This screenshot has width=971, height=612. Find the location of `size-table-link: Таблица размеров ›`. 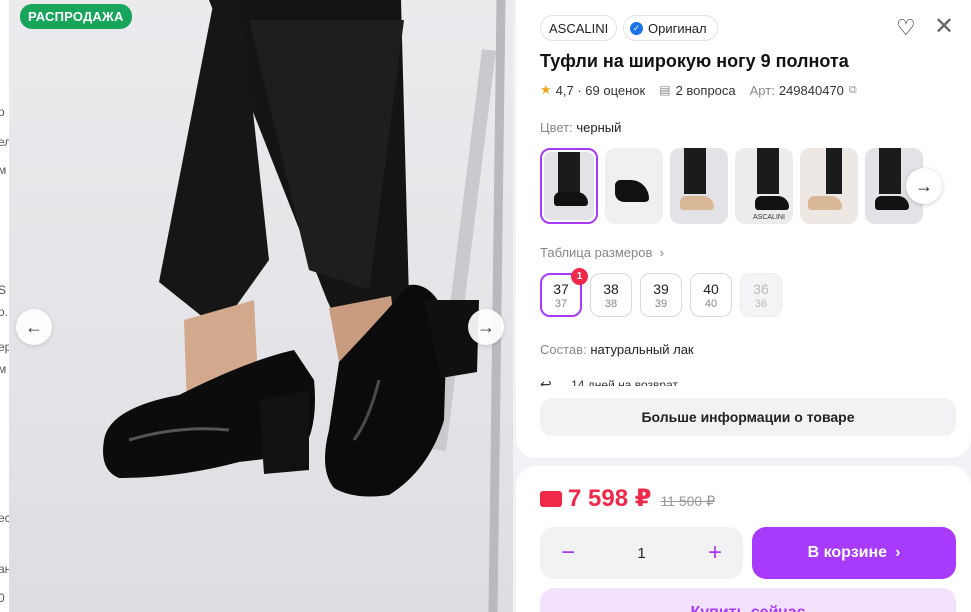

size-table-link: Таблица размеров › is located at coordinates (602, 252).